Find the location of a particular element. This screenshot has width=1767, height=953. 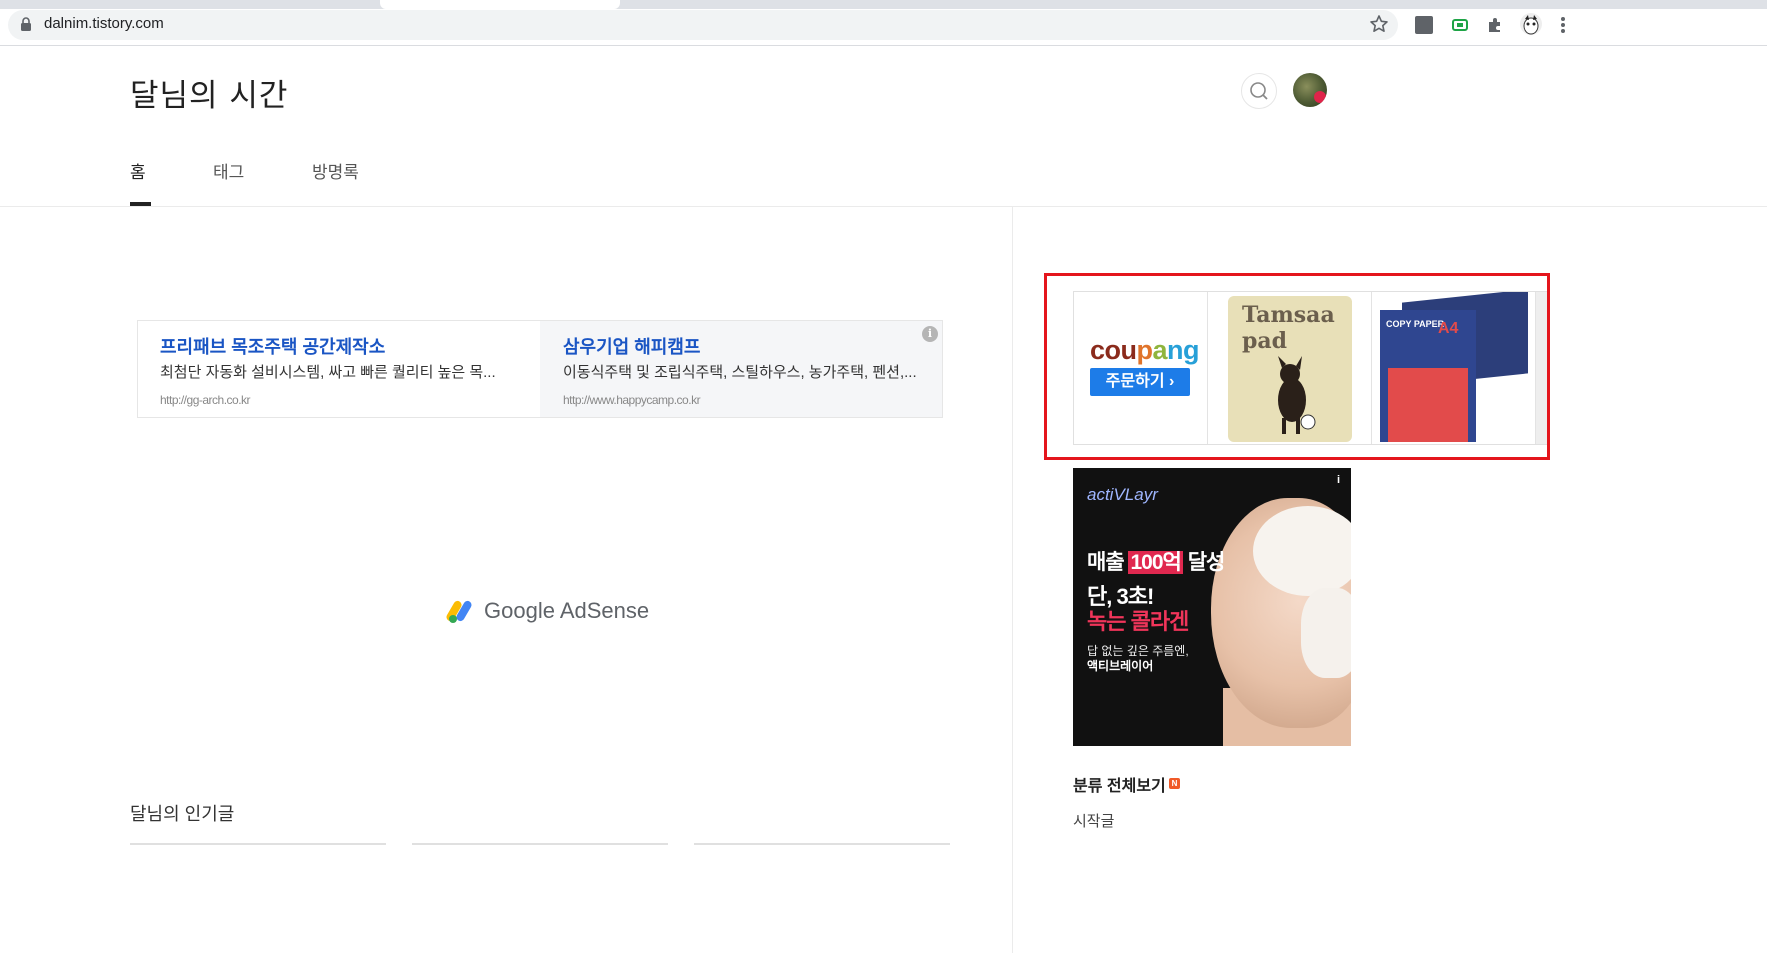

search-button is located at coordinates (1259, 91).